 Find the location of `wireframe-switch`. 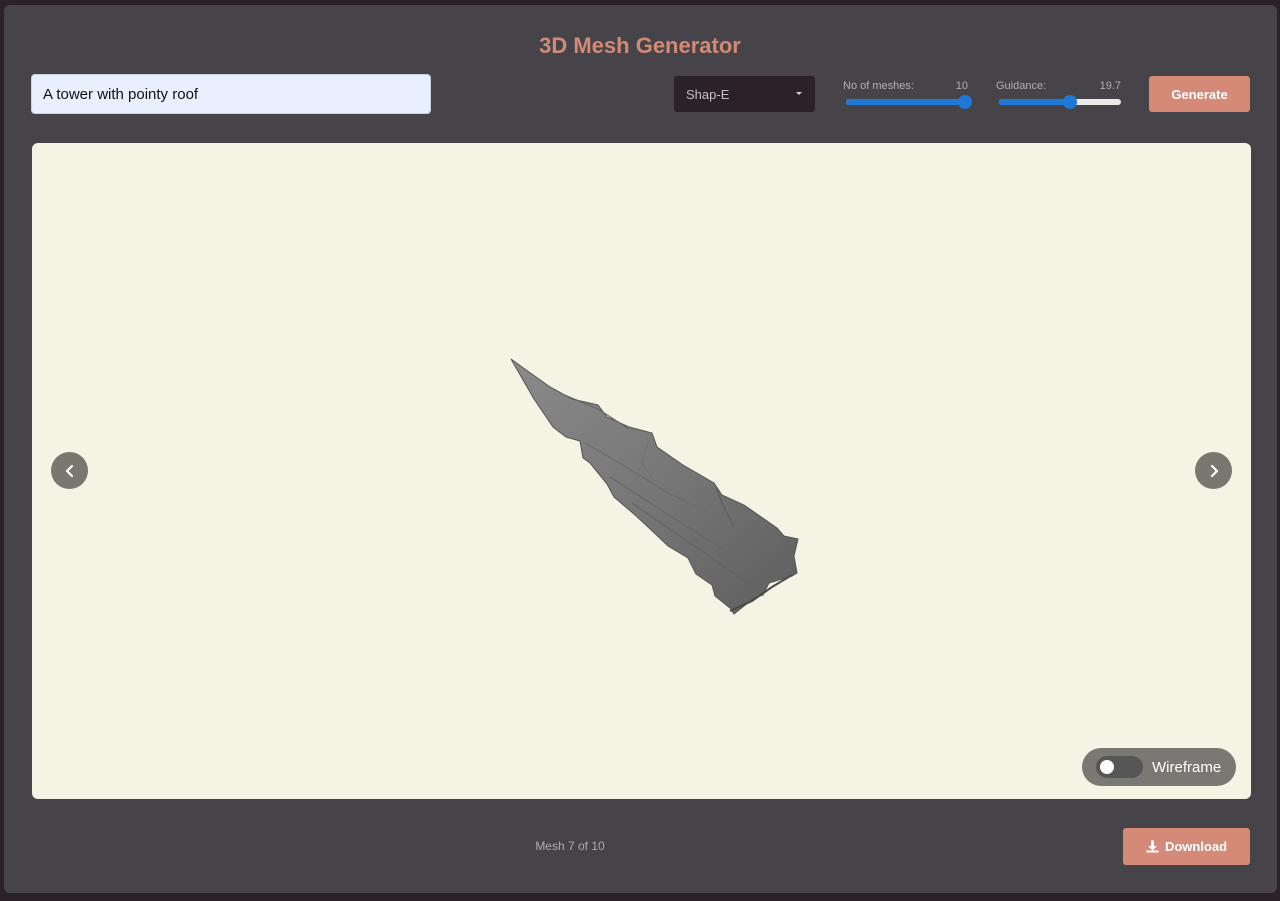

wireframe-switch is located at coordinates (1119, 767).